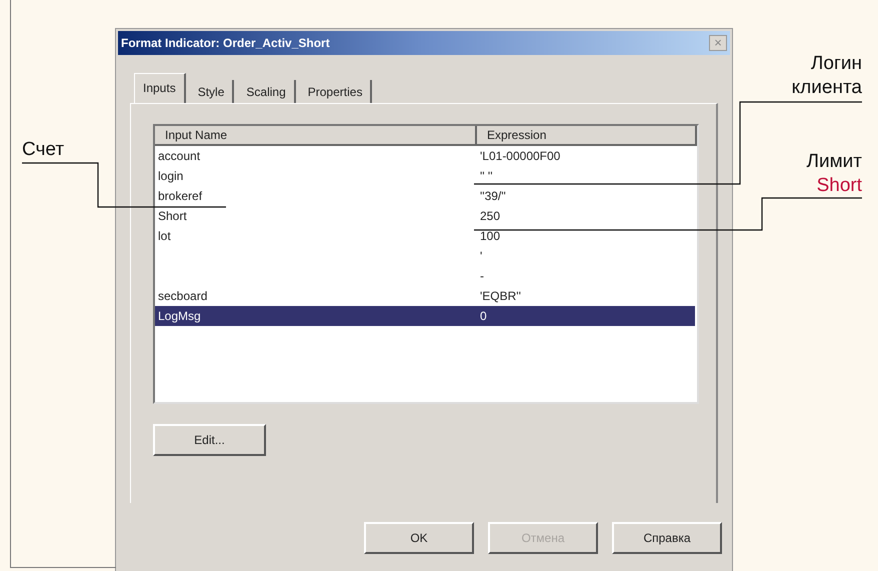  What do you see at coordinates (182, 296) in the screenshot?
I see `input-name: secboard` at bounding box center [182, 296].